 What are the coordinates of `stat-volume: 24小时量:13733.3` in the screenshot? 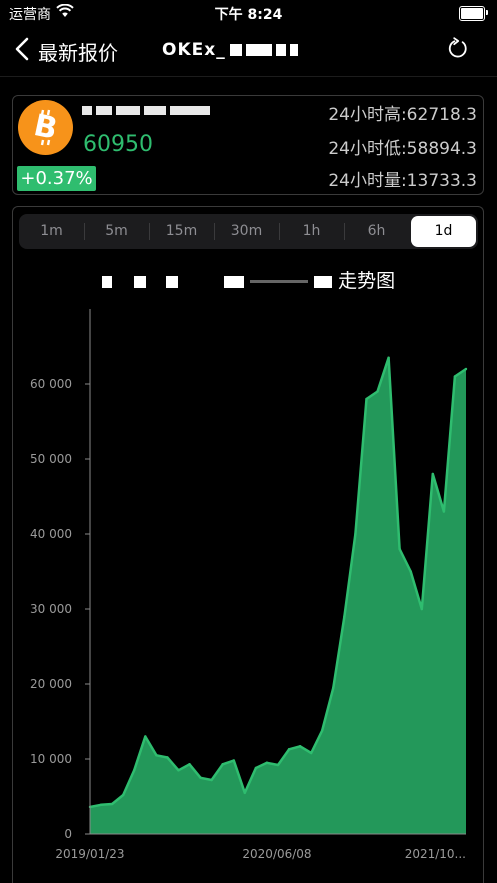 It's located at (402, 181).